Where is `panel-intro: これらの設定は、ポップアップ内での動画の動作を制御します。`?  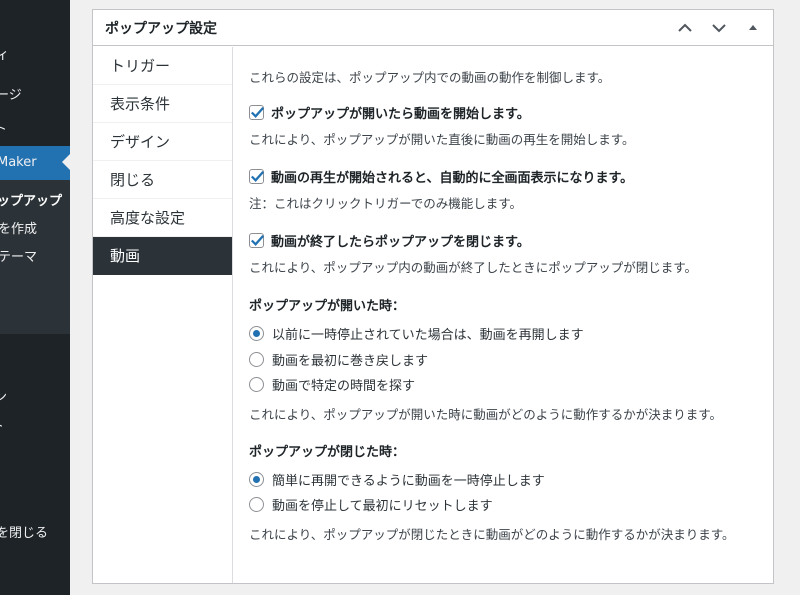 panel-intro: これらの設定は、ポップアップ内での動画の動作を制御します。 is located at coordinates (430, 77).